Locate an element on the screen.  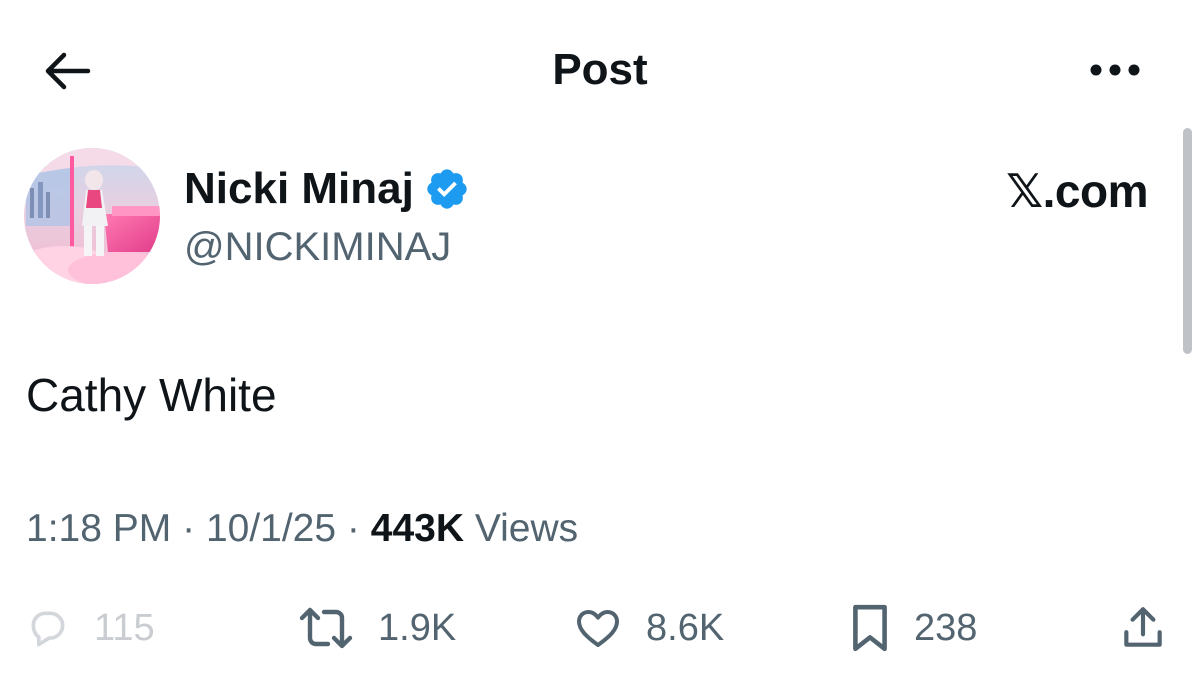
repost-button: 1.9K is located at coordinates (376, 628).